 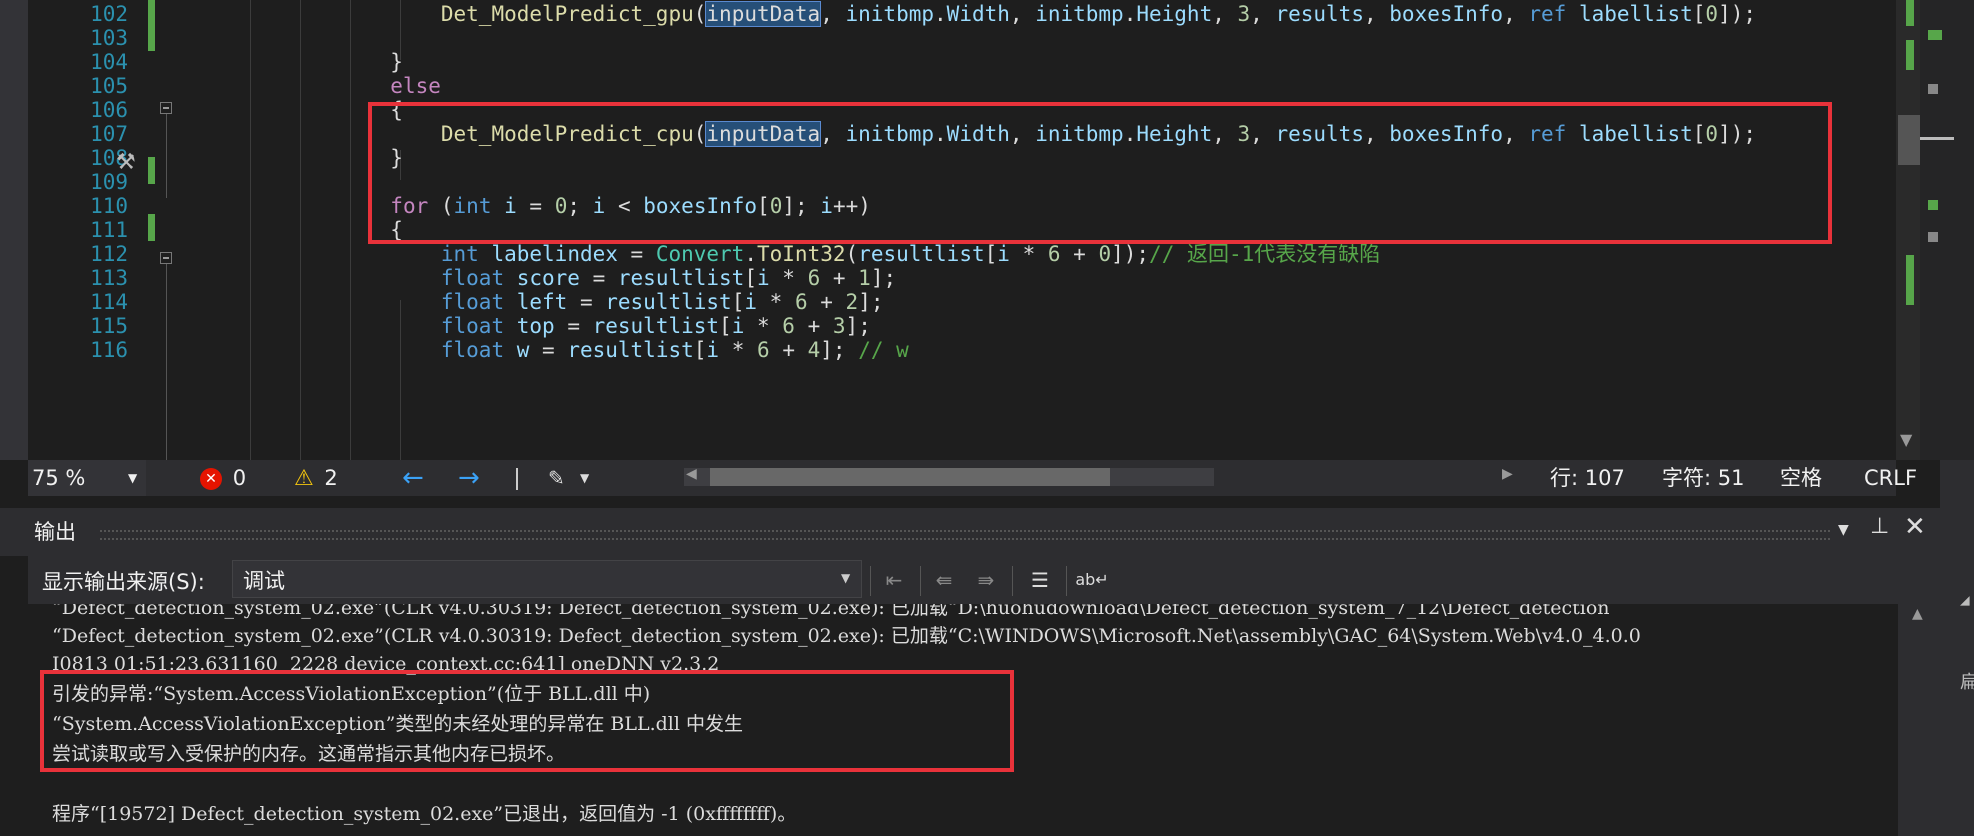 What do you see at coordinates (472, 350) in the screenshot?
I see `code-token: float` at bounding box center [472, 350].